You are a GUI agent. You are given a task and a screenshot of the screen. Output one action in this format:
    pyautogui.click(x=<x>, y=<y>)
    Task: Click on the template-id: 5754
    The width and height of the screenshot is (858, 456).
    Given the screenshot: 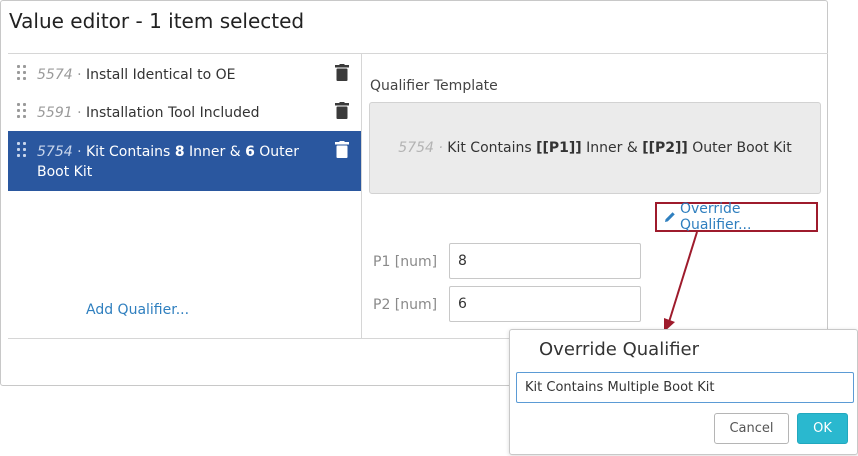 What is the action you would take?
    pyautogui.click(x=416, y=148)
    